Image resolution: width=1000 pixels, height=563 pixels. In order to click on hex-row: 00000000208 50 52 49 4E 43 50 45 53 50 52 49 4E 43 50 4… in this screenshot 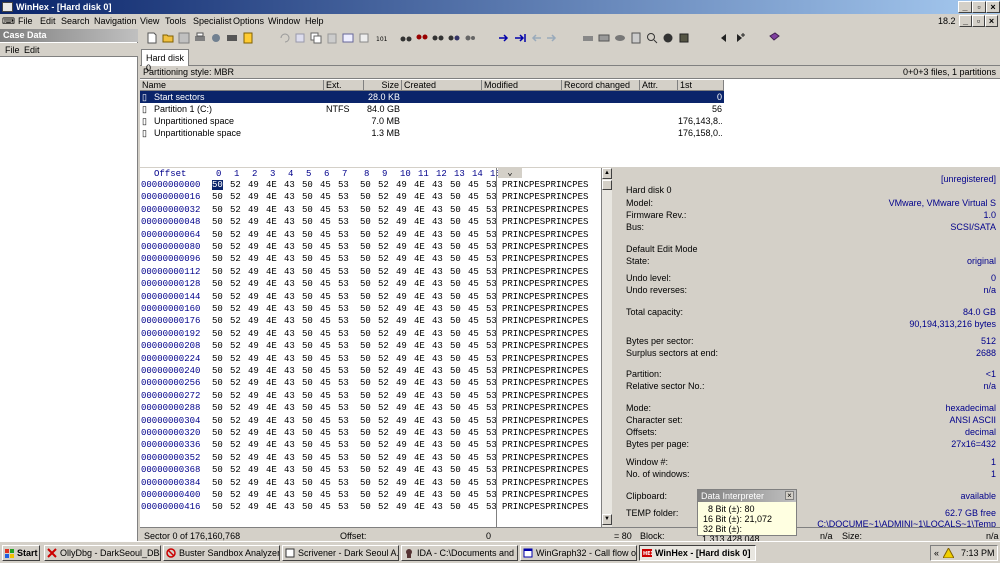, I will do `click(376, 347)`.